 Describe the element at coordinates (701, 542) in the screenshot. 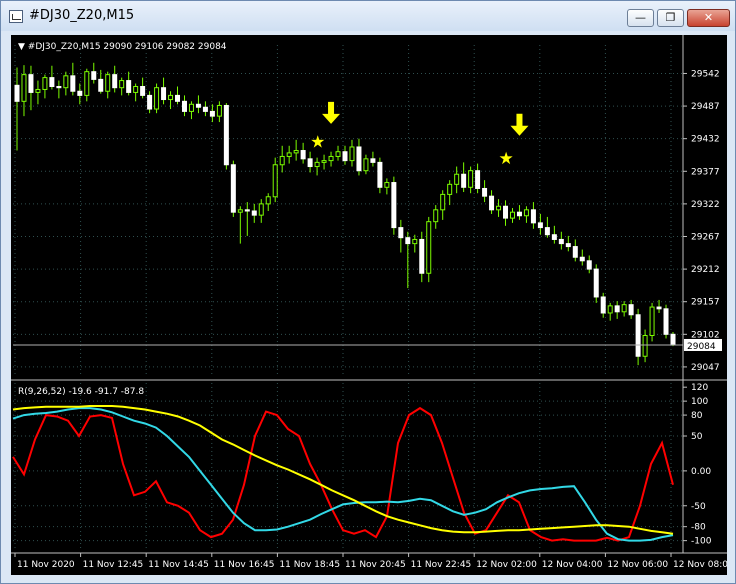

I see `indicator-tick-label: -100` at that location.